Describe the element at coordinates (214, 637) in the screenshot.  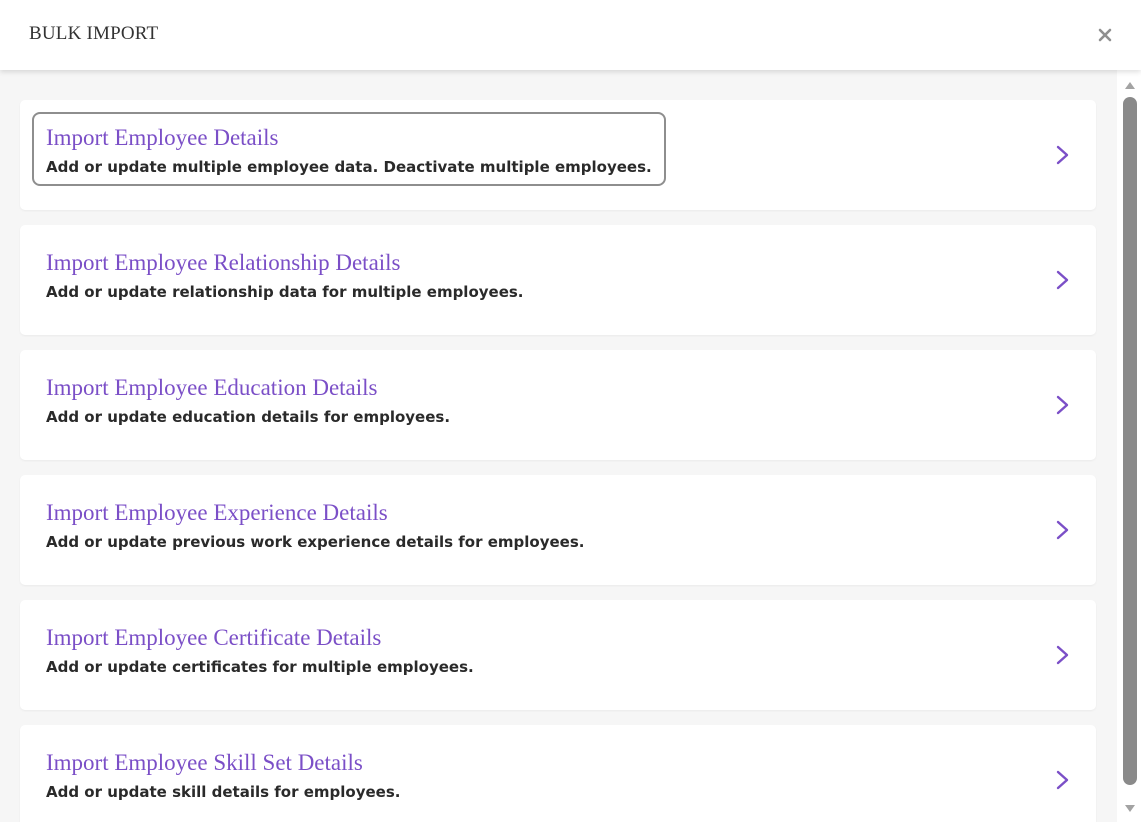
I see `option-title: Import Employee Certificate Details` at that location.